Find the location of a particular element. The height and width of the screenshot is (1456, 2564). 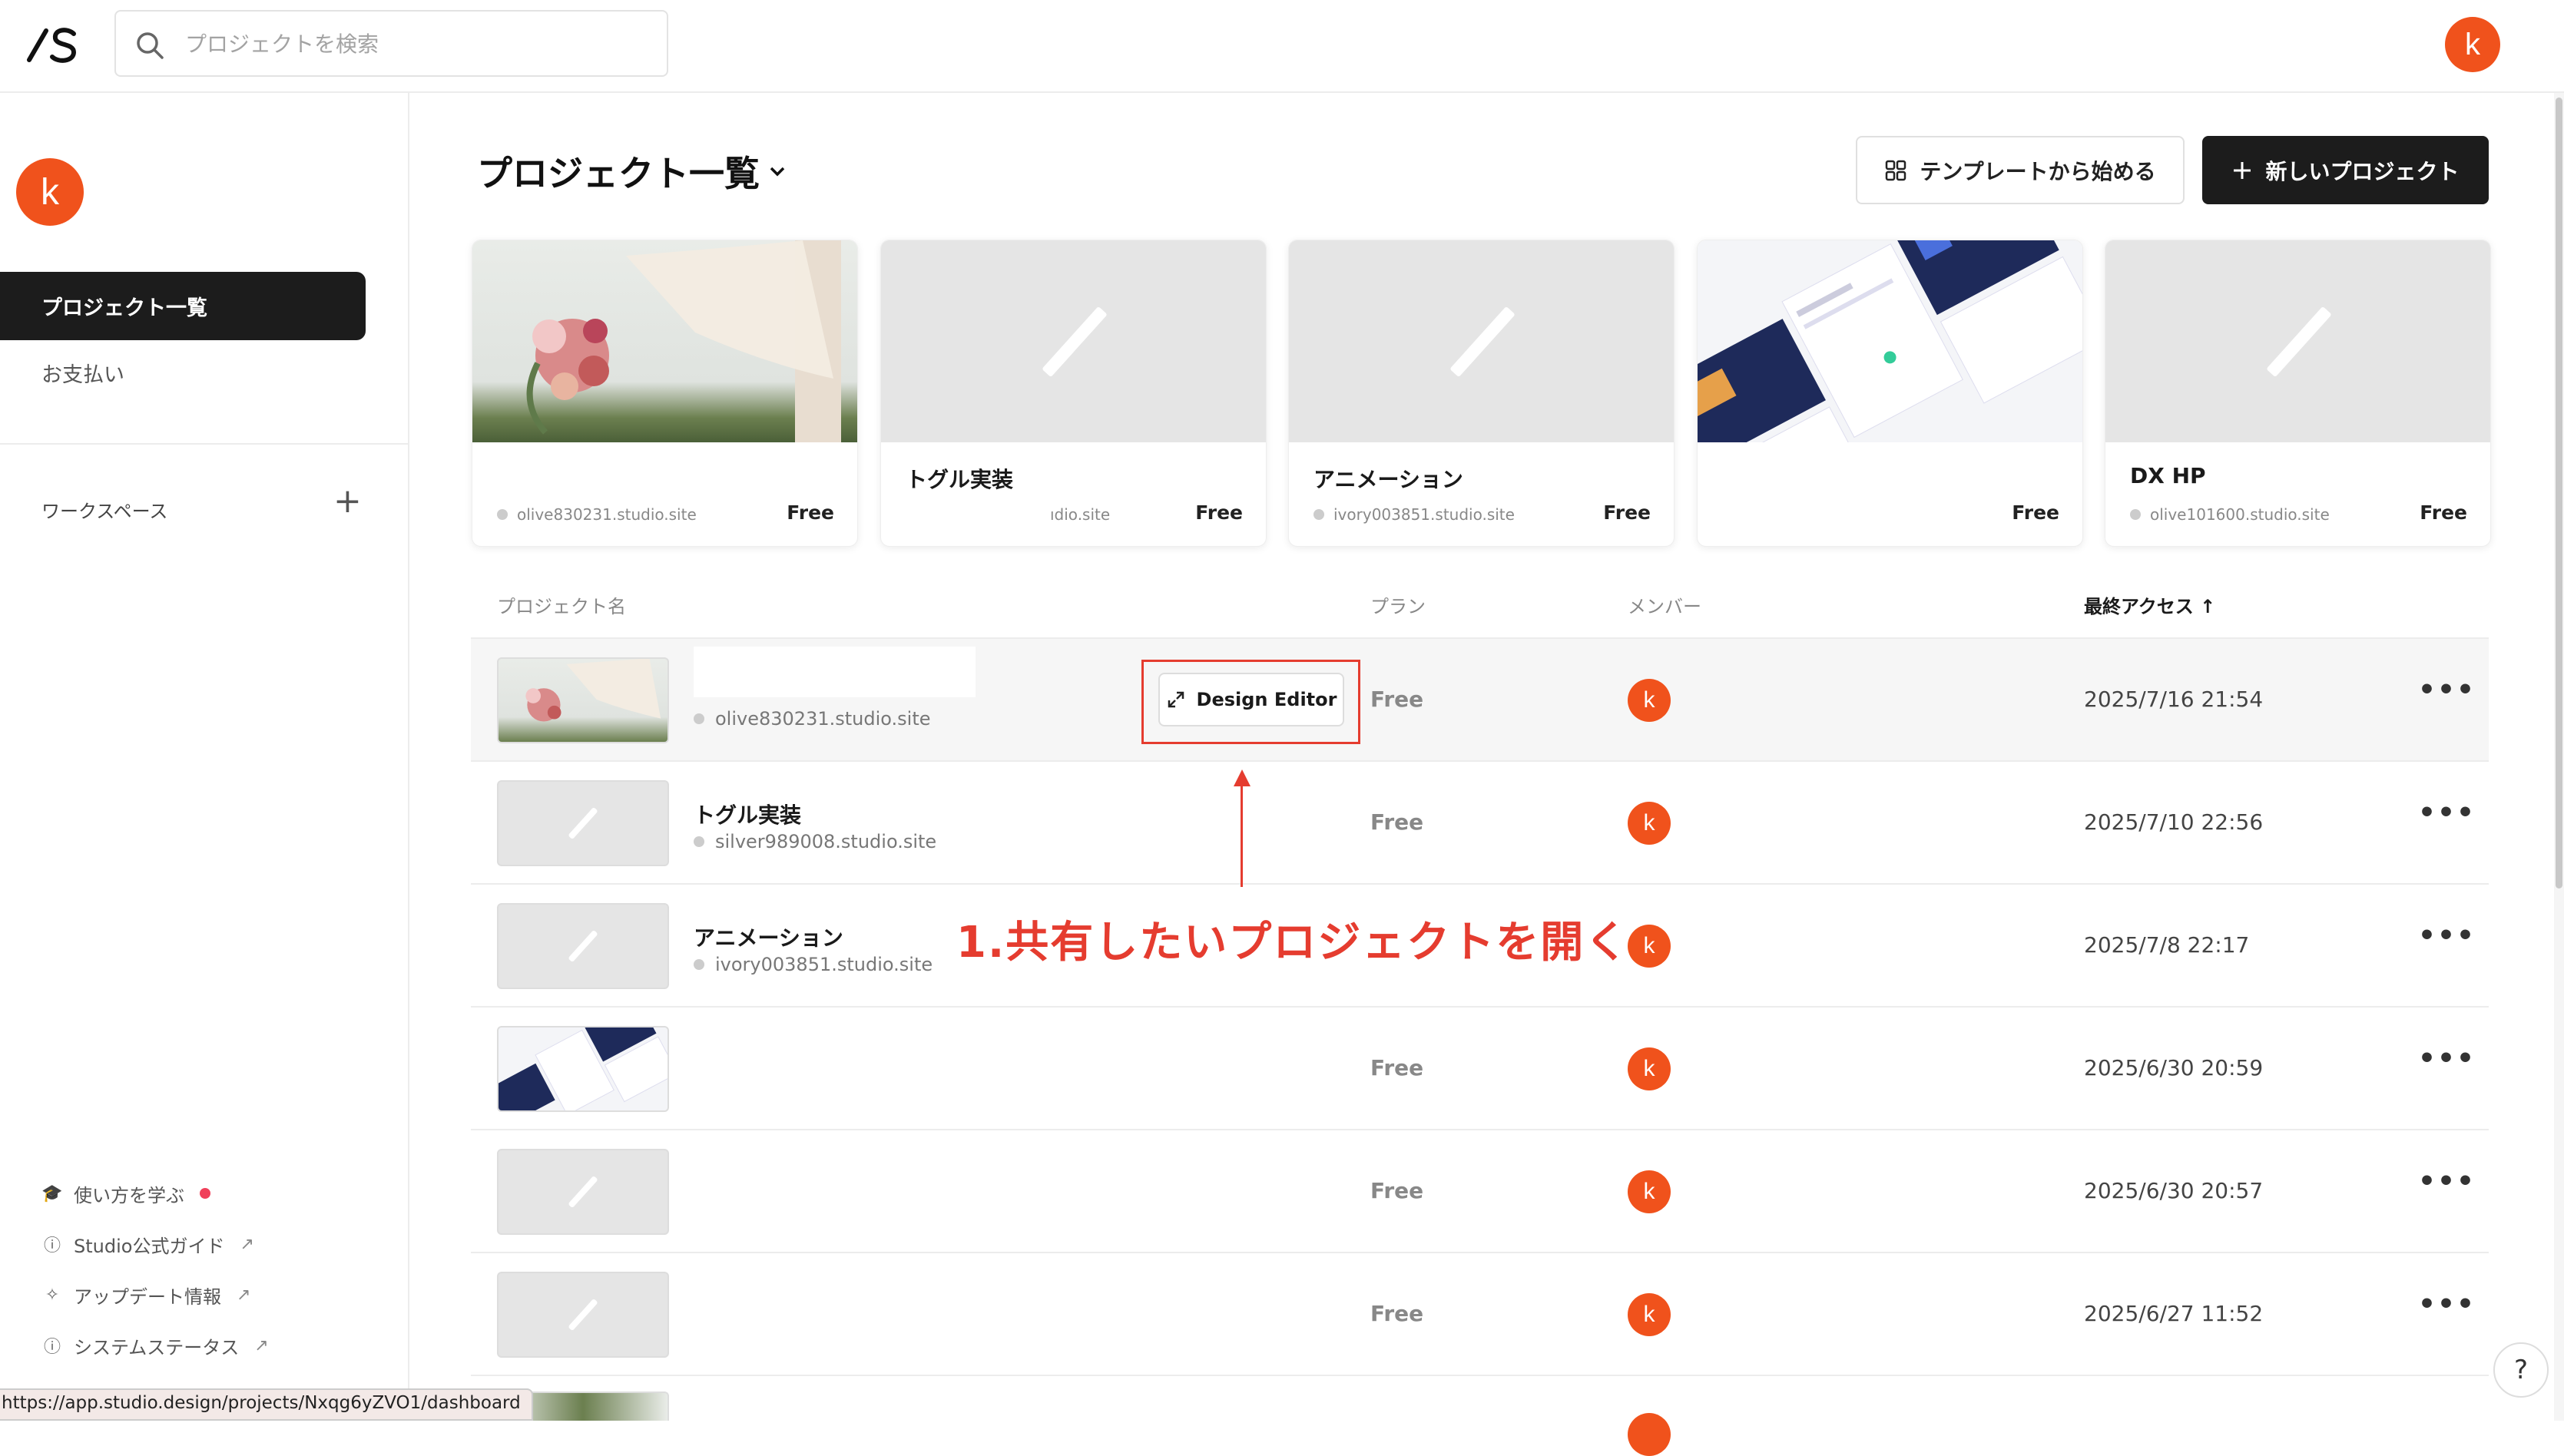

row-last-access: 2025/6/30 20:57 is located at coordinates (2174, 1190).